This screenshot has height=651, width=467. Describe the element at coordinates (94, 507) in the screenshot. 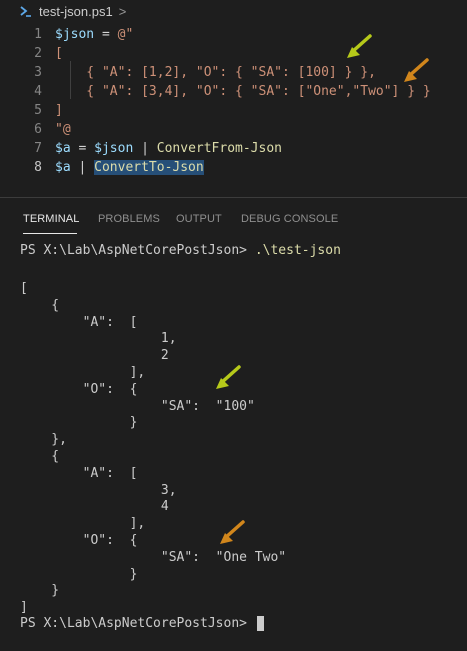

I see `terminal-output-line: 4` at that location.